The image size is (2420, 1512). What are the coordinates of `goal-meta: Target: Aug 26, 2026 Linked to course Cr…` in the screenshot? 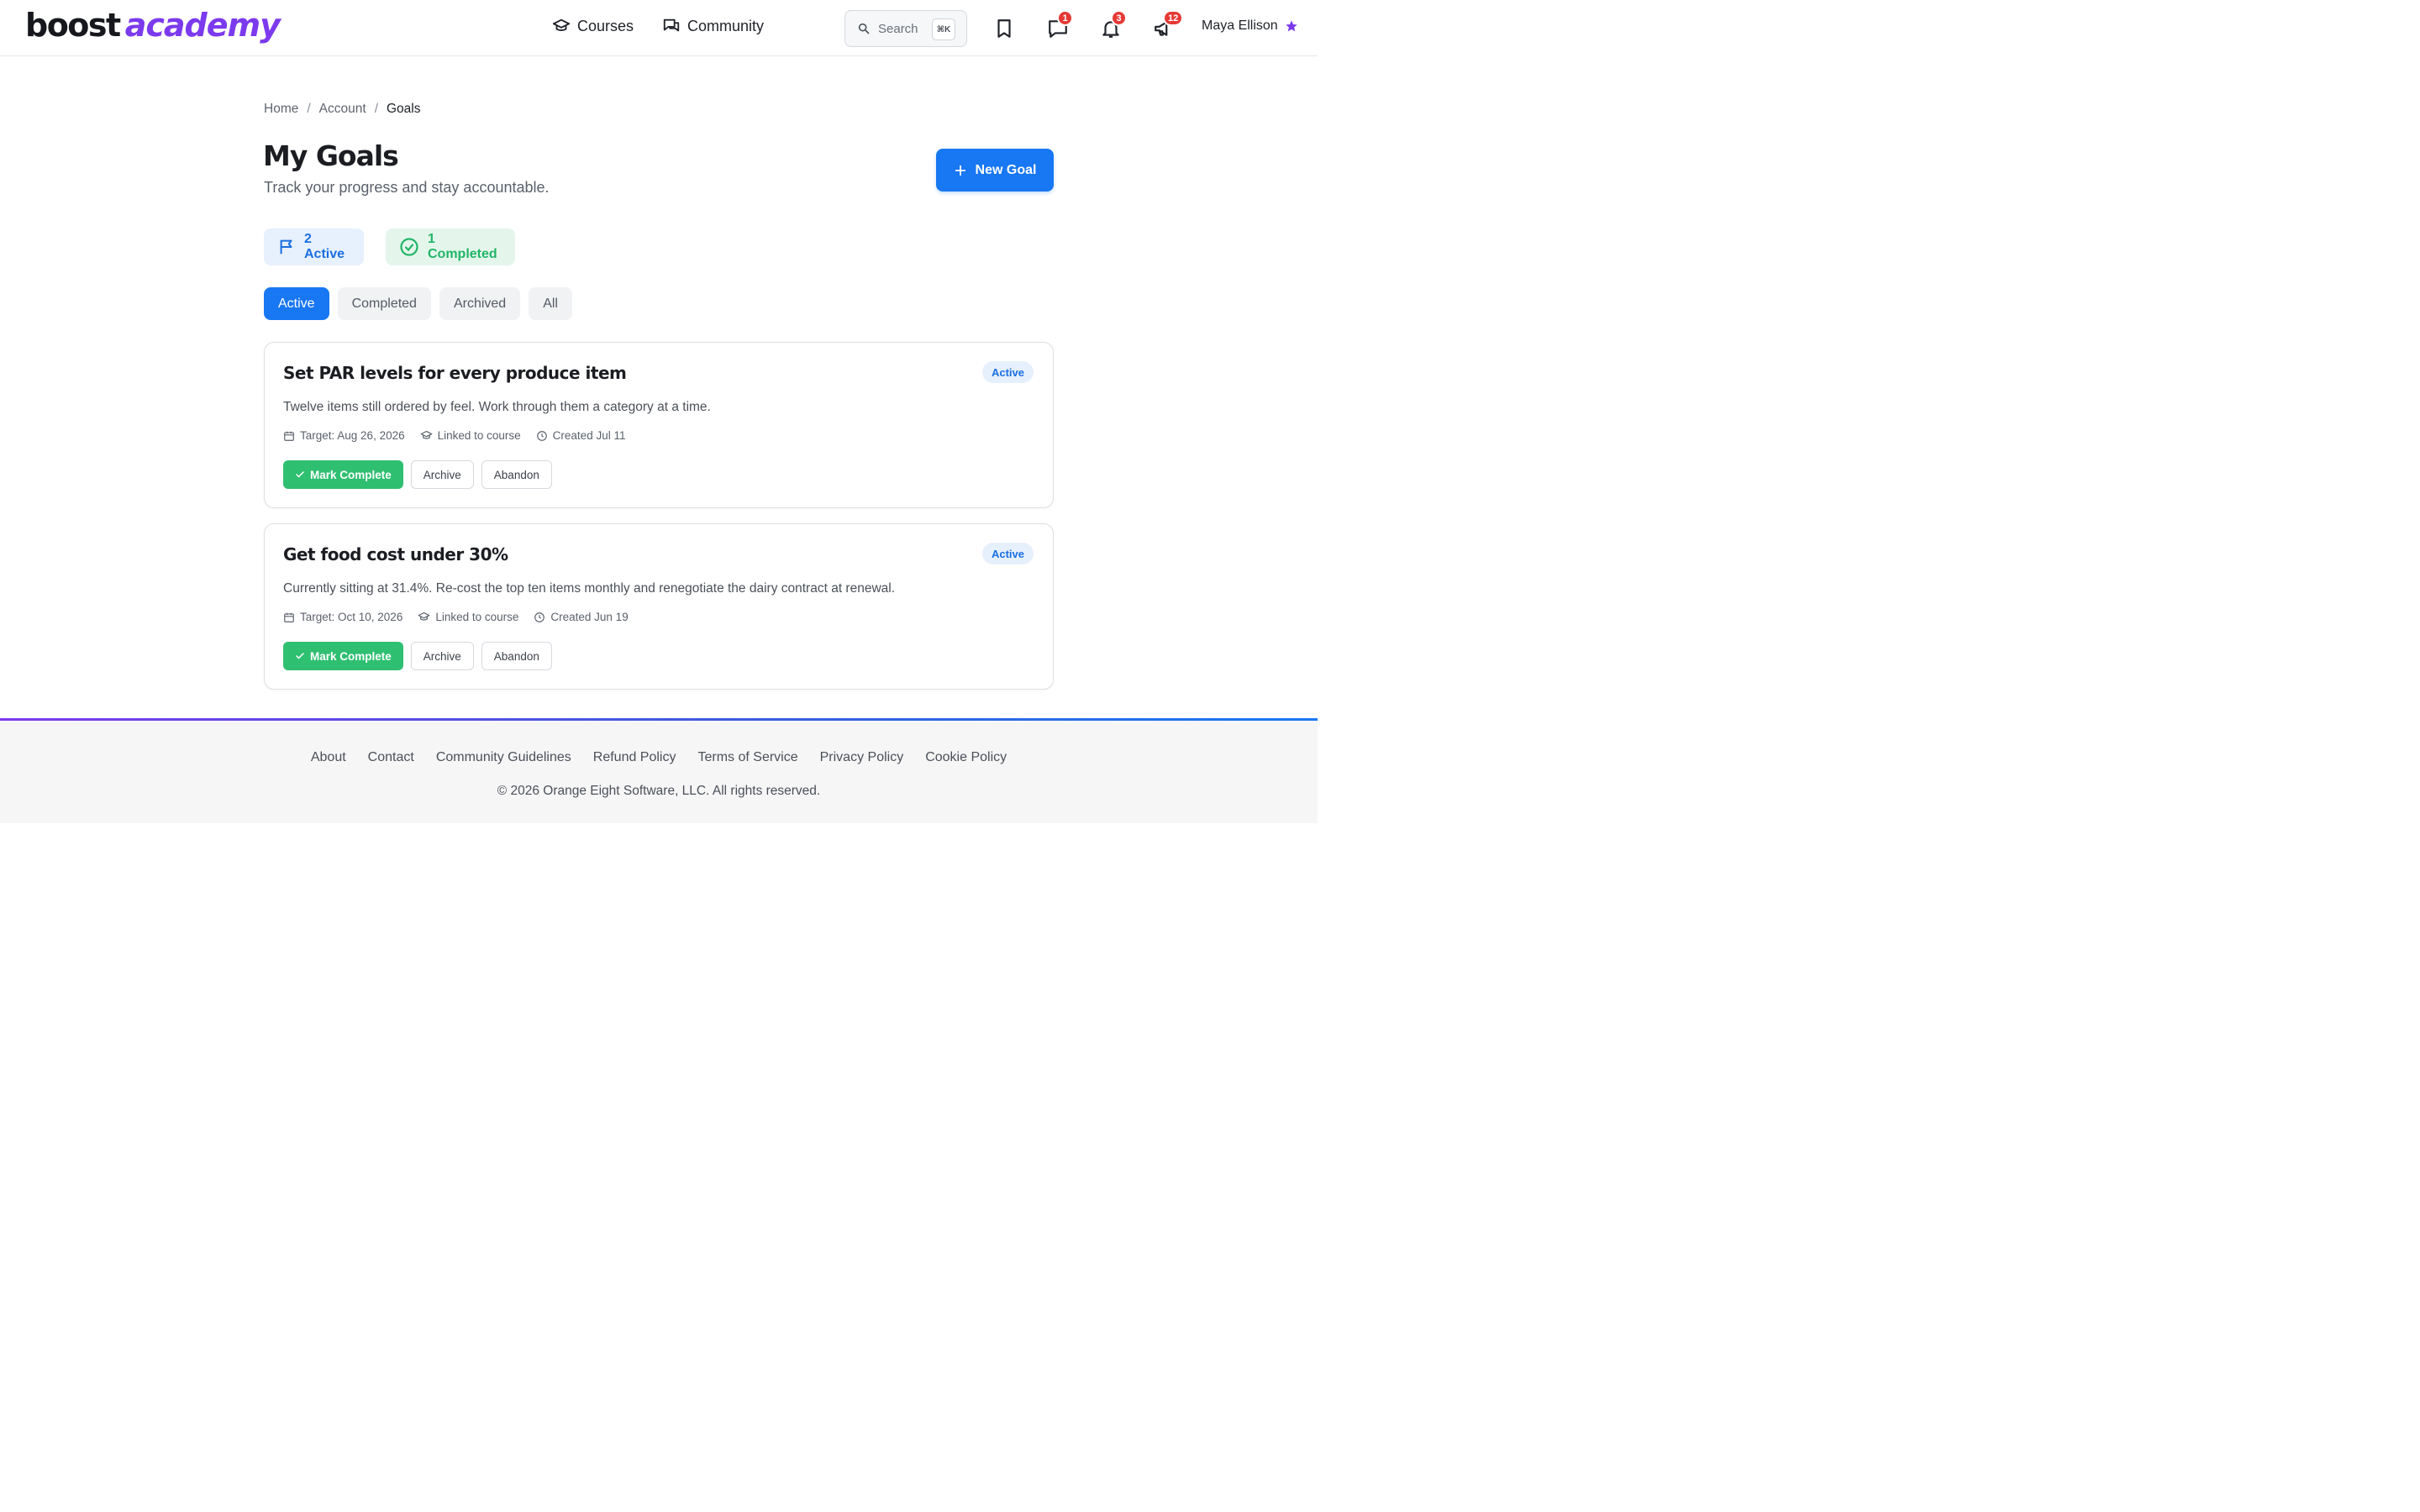 It's located at (454, 435).